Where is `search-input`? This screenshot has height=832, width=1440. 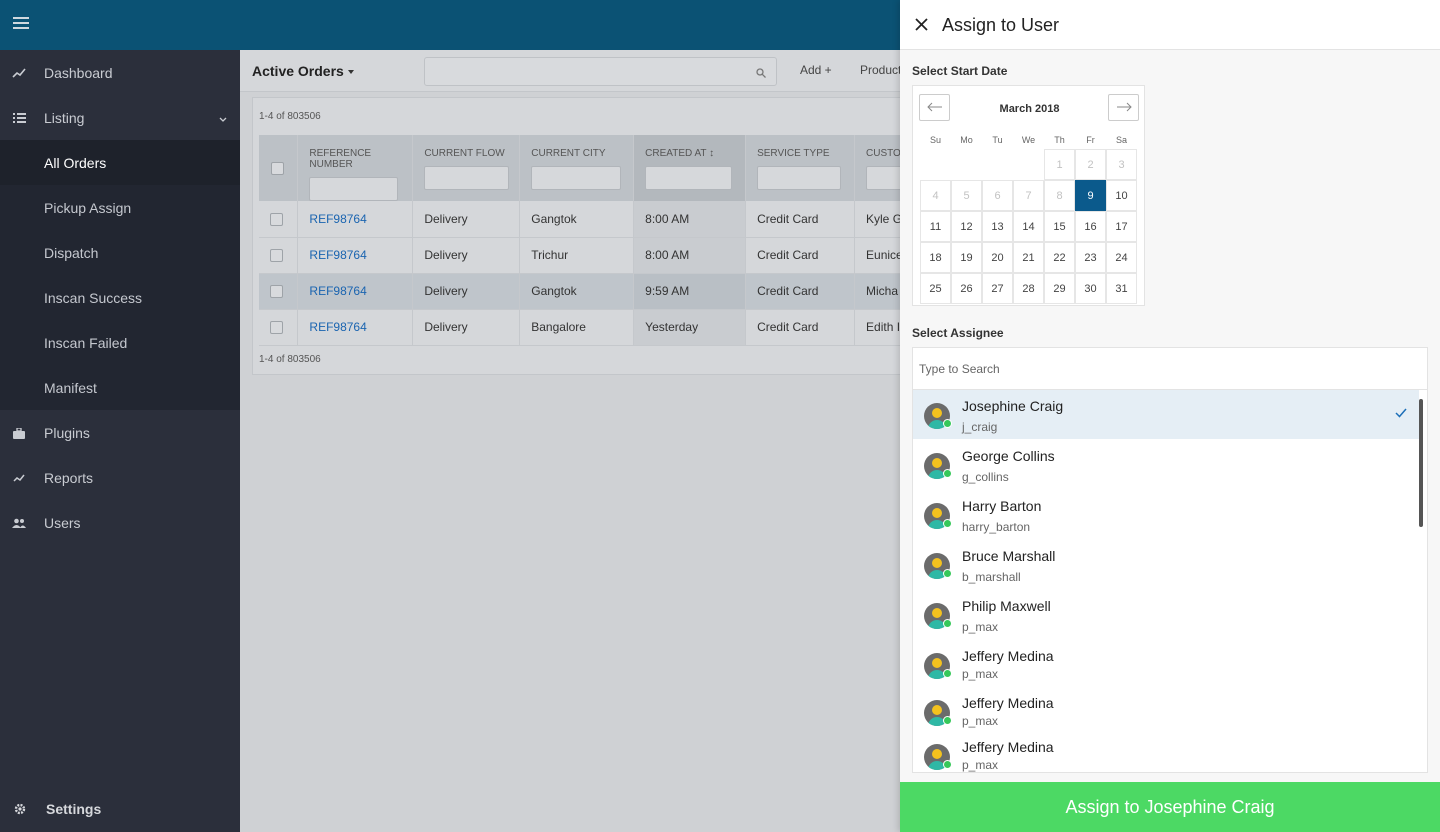
search-input is located at coordinates (600, 71).